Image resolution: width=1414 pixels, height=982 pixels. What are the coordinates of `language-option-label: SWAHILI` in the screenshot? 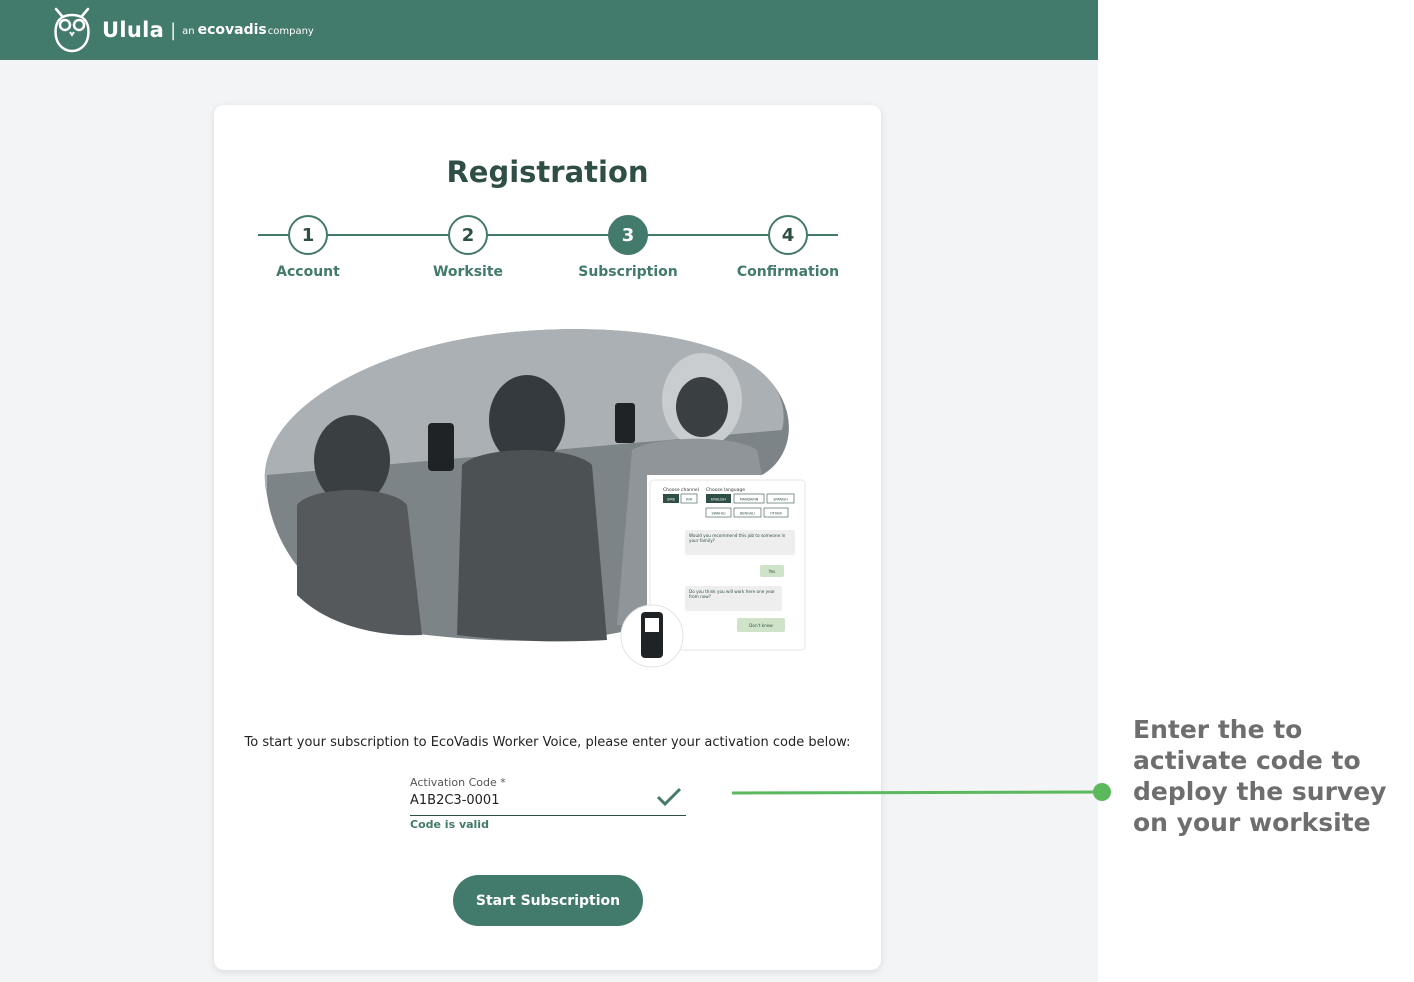 It's located at (718, 514).